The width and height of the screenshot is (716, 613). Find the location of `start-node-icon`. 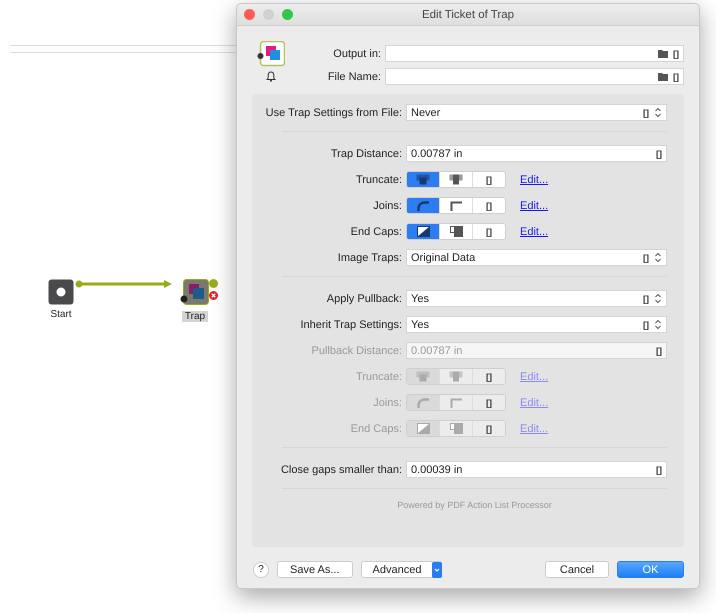

start-node-icon is located at coordinates (61, 292).